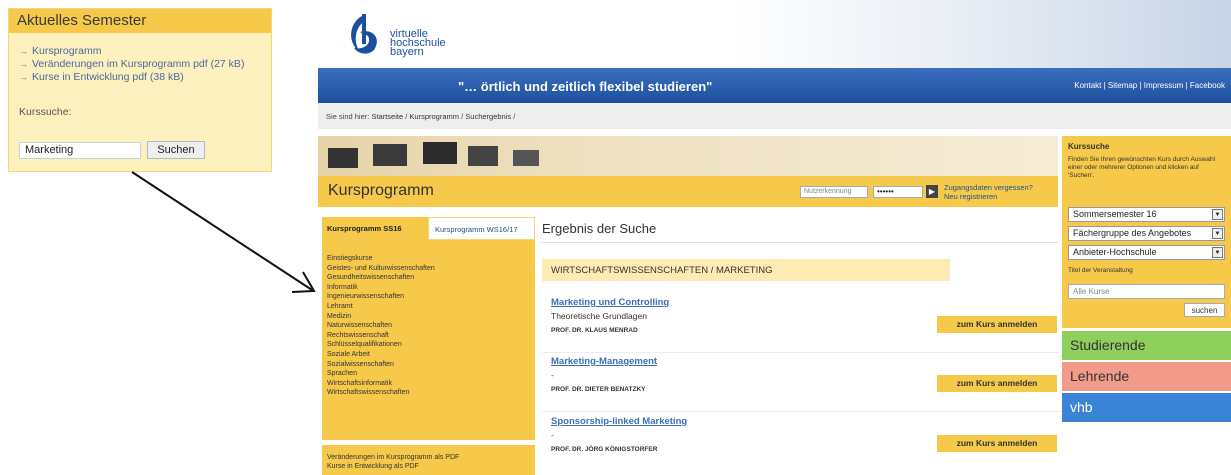 The image size is (1231, 475). Describe the element at coordinates (433, 155) in the screenshot. I see `monitors-illustration` at that location.